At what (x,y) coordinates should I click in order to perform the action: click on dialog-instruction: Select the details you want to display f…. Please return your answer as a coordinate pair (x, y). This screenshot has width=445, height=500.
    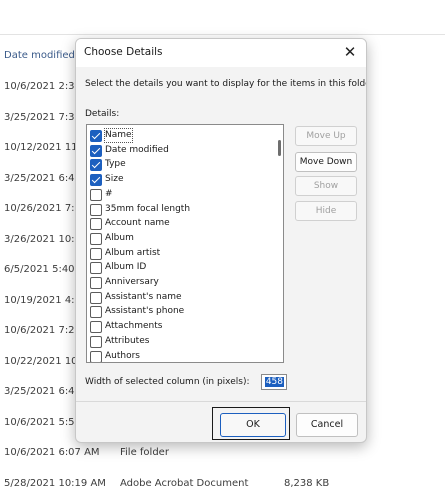
    Looking at the image, I should click on (226, 84).